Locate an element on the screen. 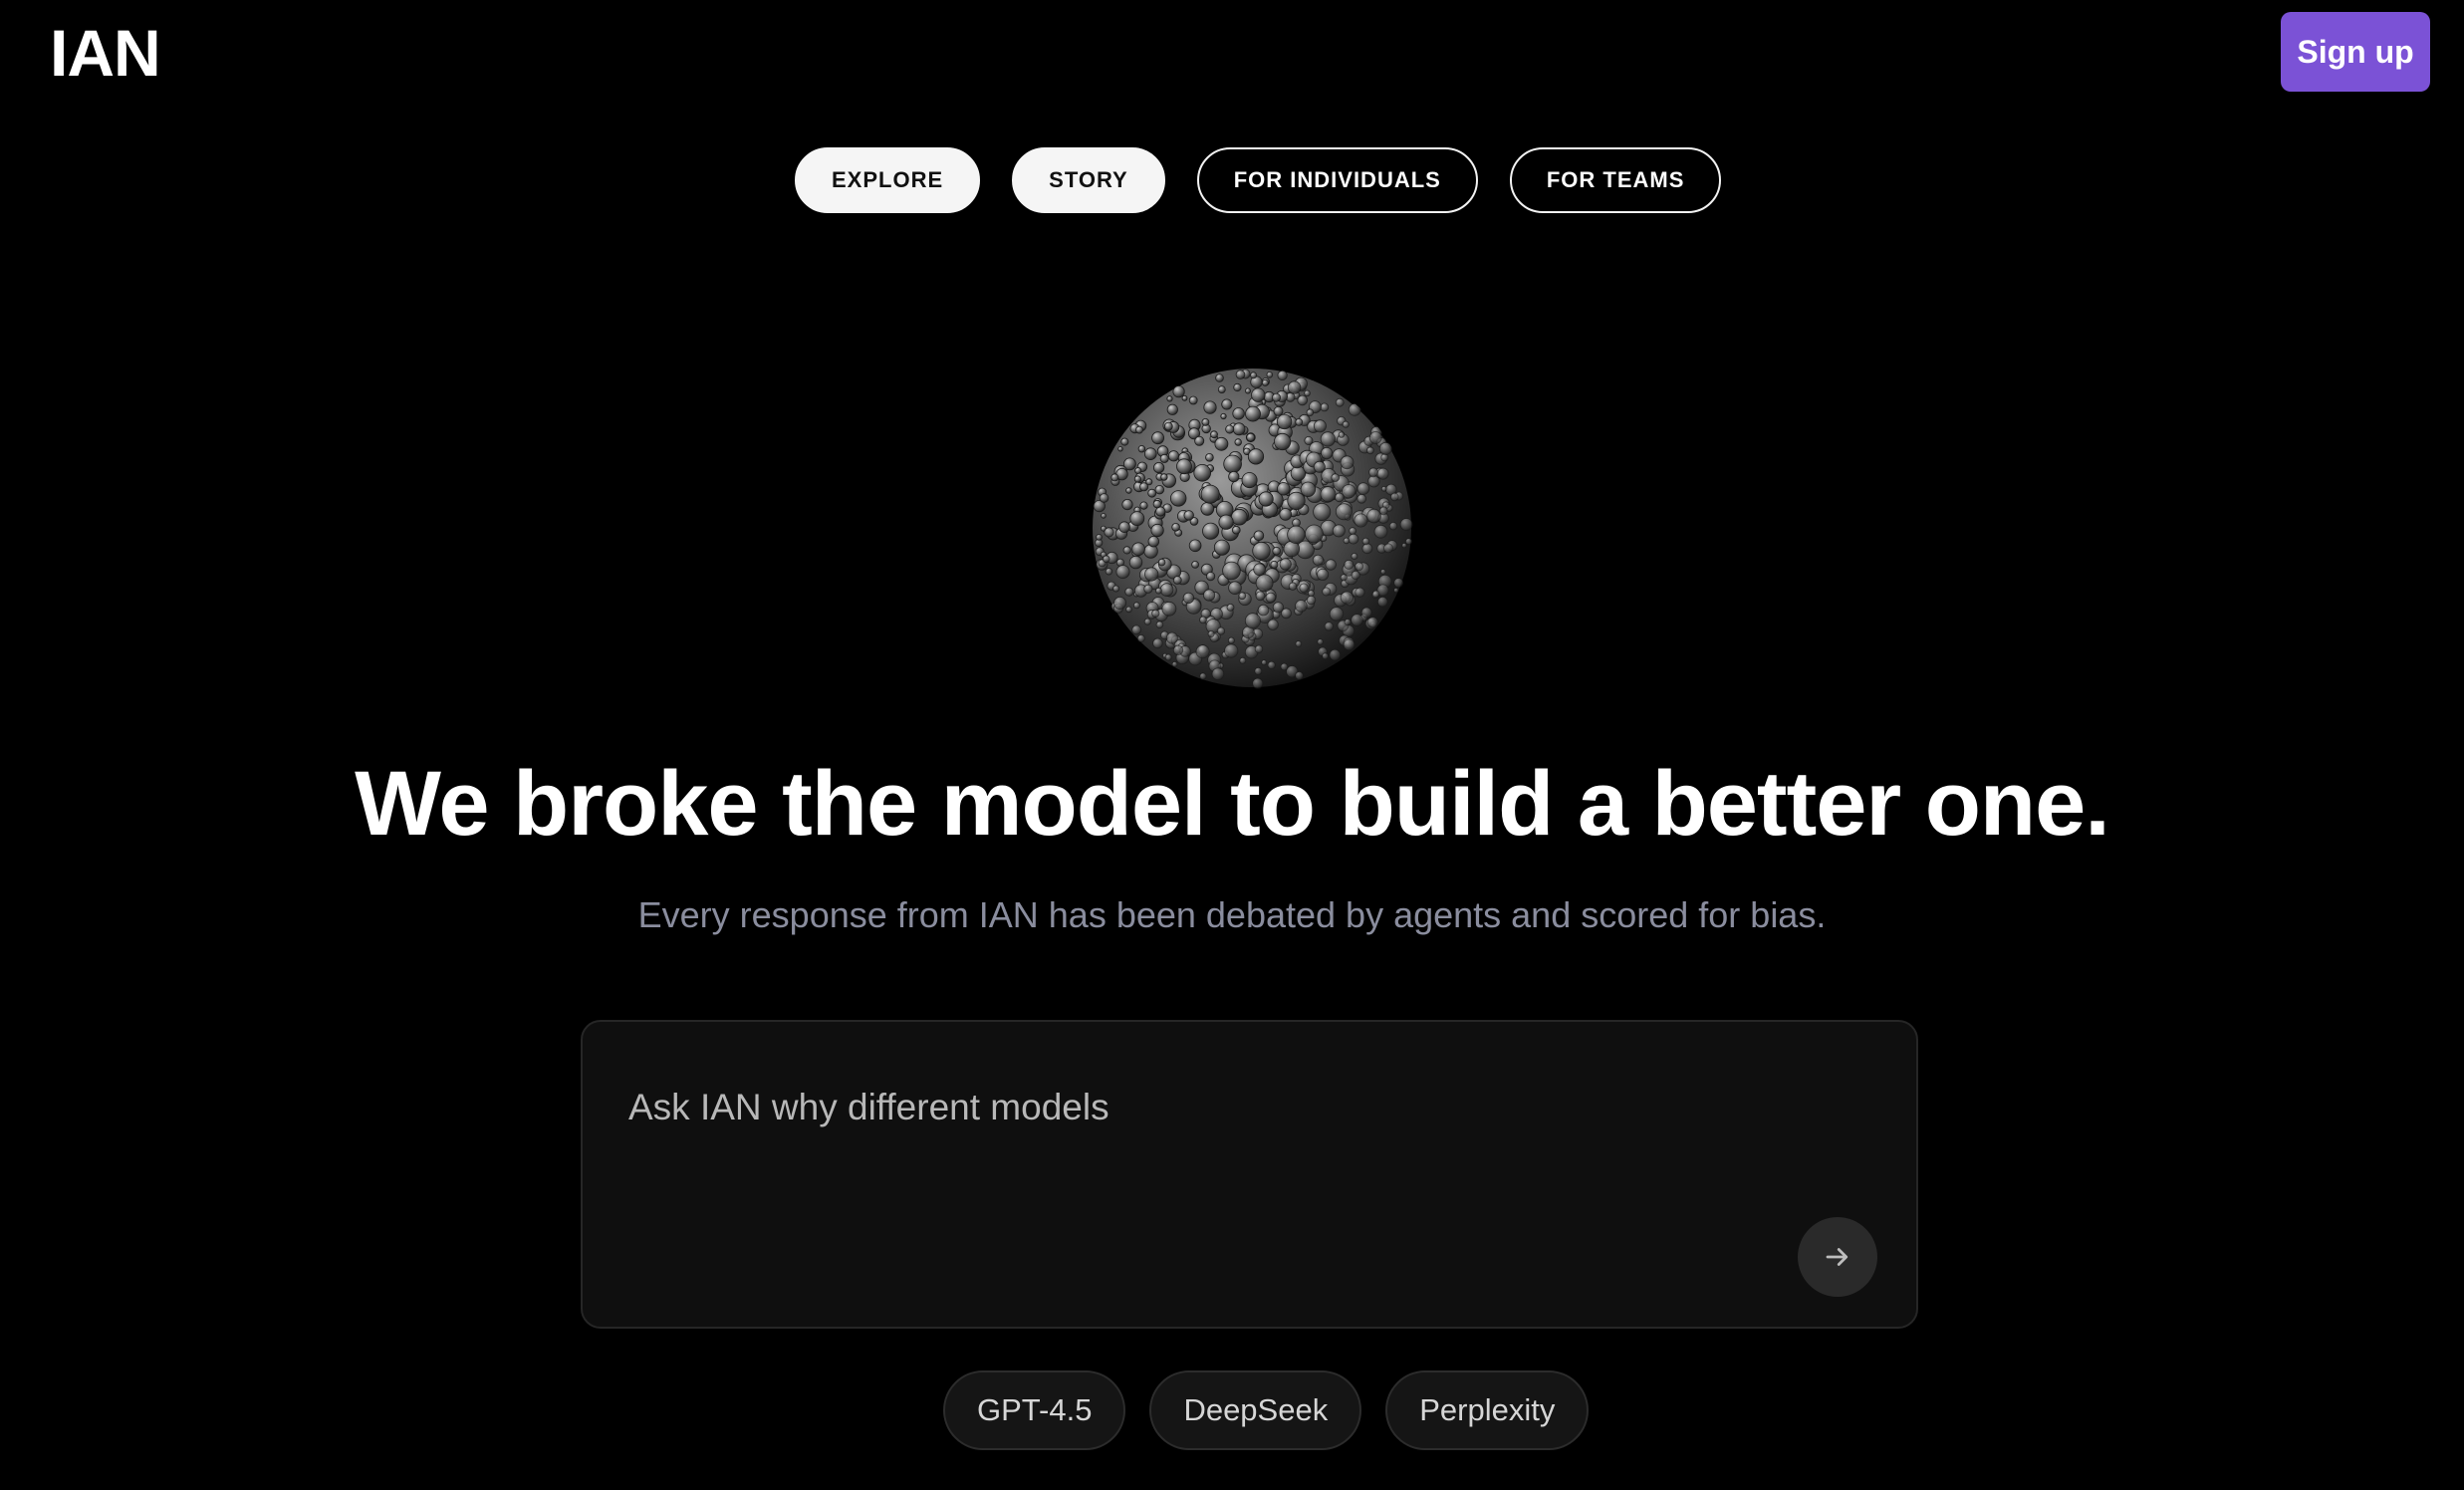 This screenshot has width=2464, height=1490. nav-story: STORY is located at coordinates (1088, 180).